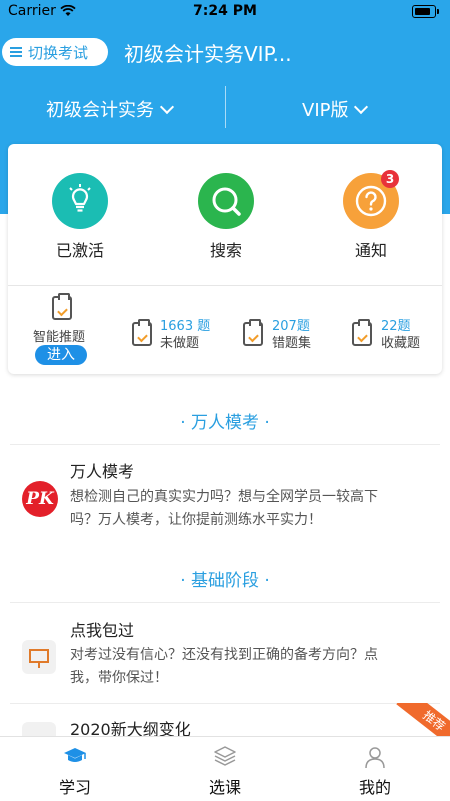 This screenshot has width=450, height=801. I want to click on tab-study: 学习, so click(75, 769).